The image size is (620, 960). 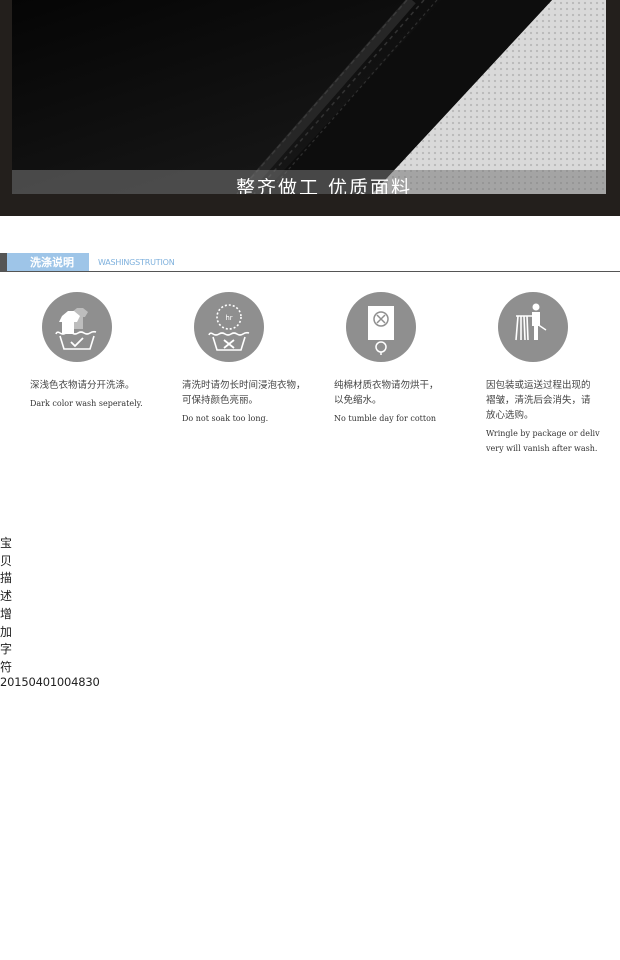 I want to click on no-tumble-dry-icon, so click(x=381, y=330).